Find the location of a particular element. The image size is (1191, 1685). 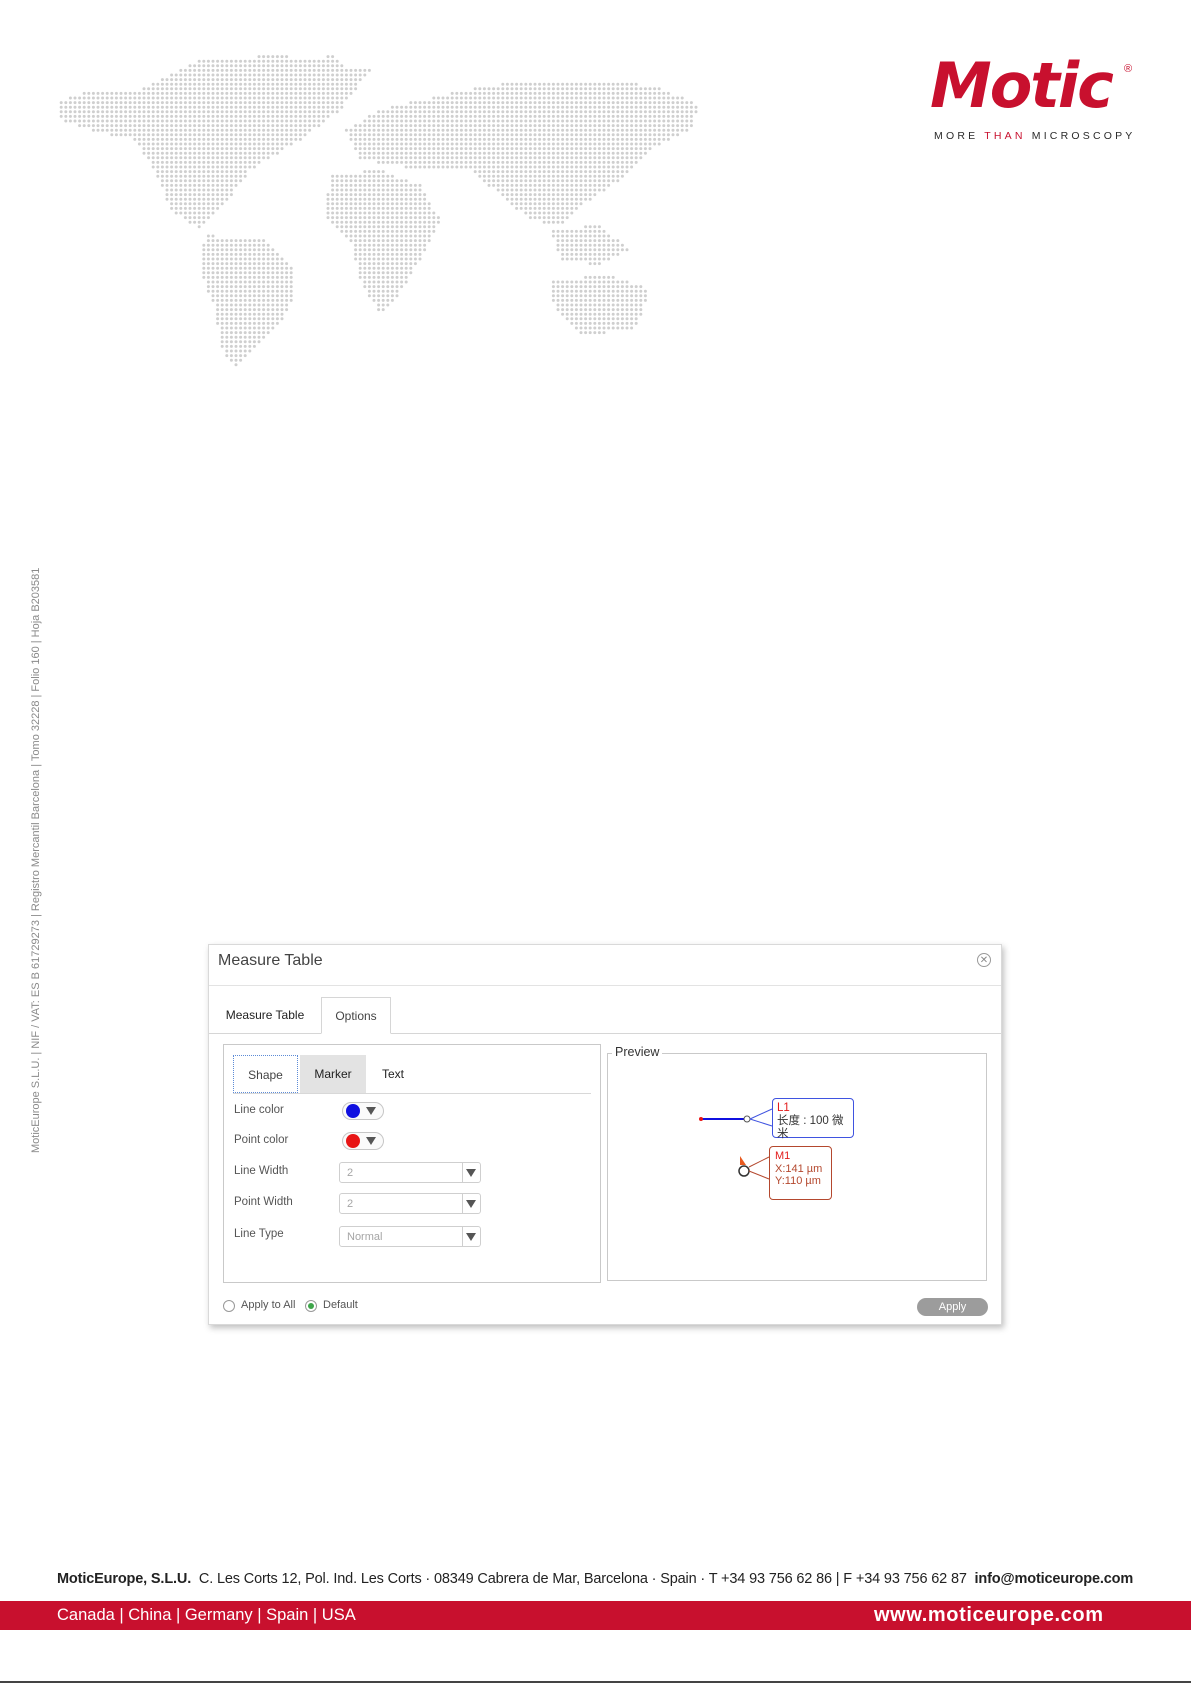

marker-point-icon is located at coordinates (744, 1171).